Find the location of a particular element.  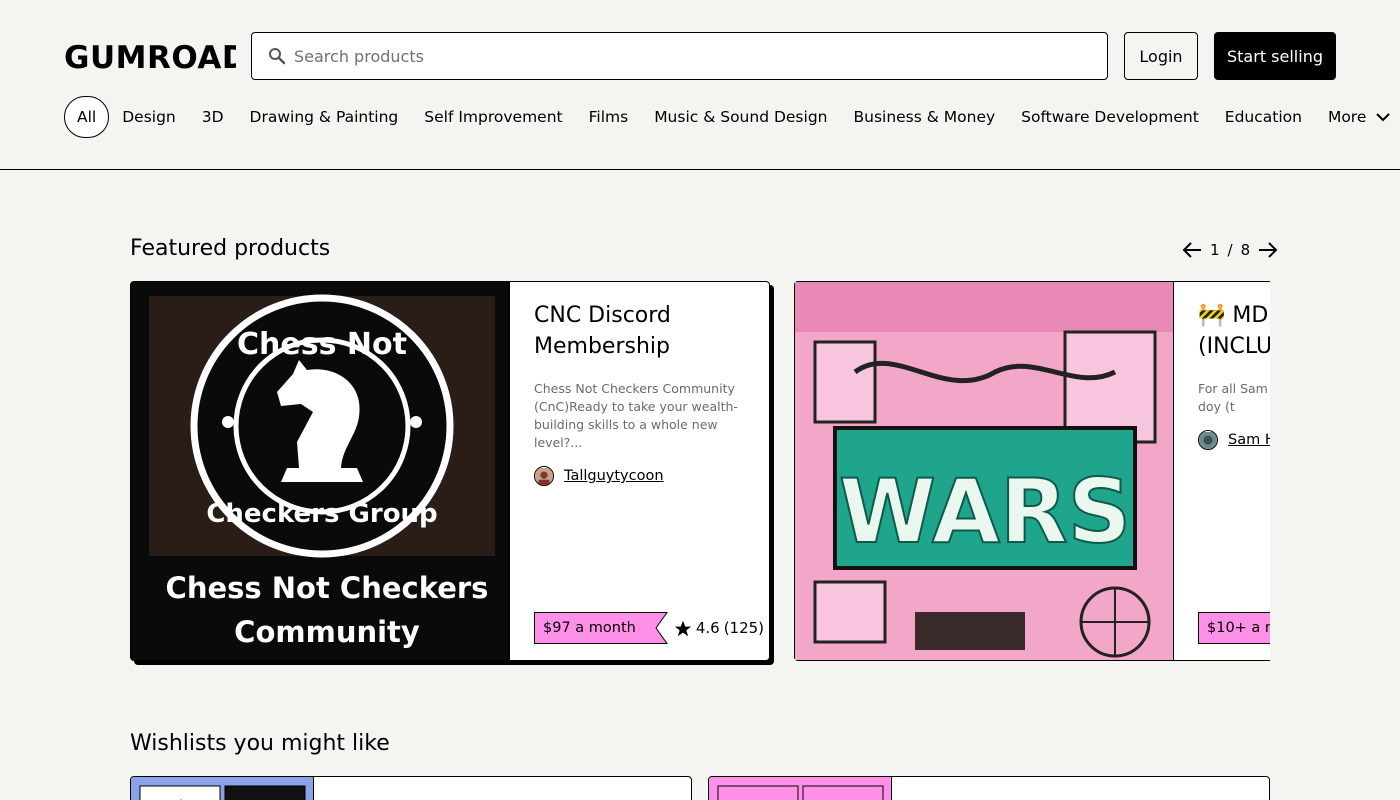

nav-item-design: Design is located at coordinates (149, 117).